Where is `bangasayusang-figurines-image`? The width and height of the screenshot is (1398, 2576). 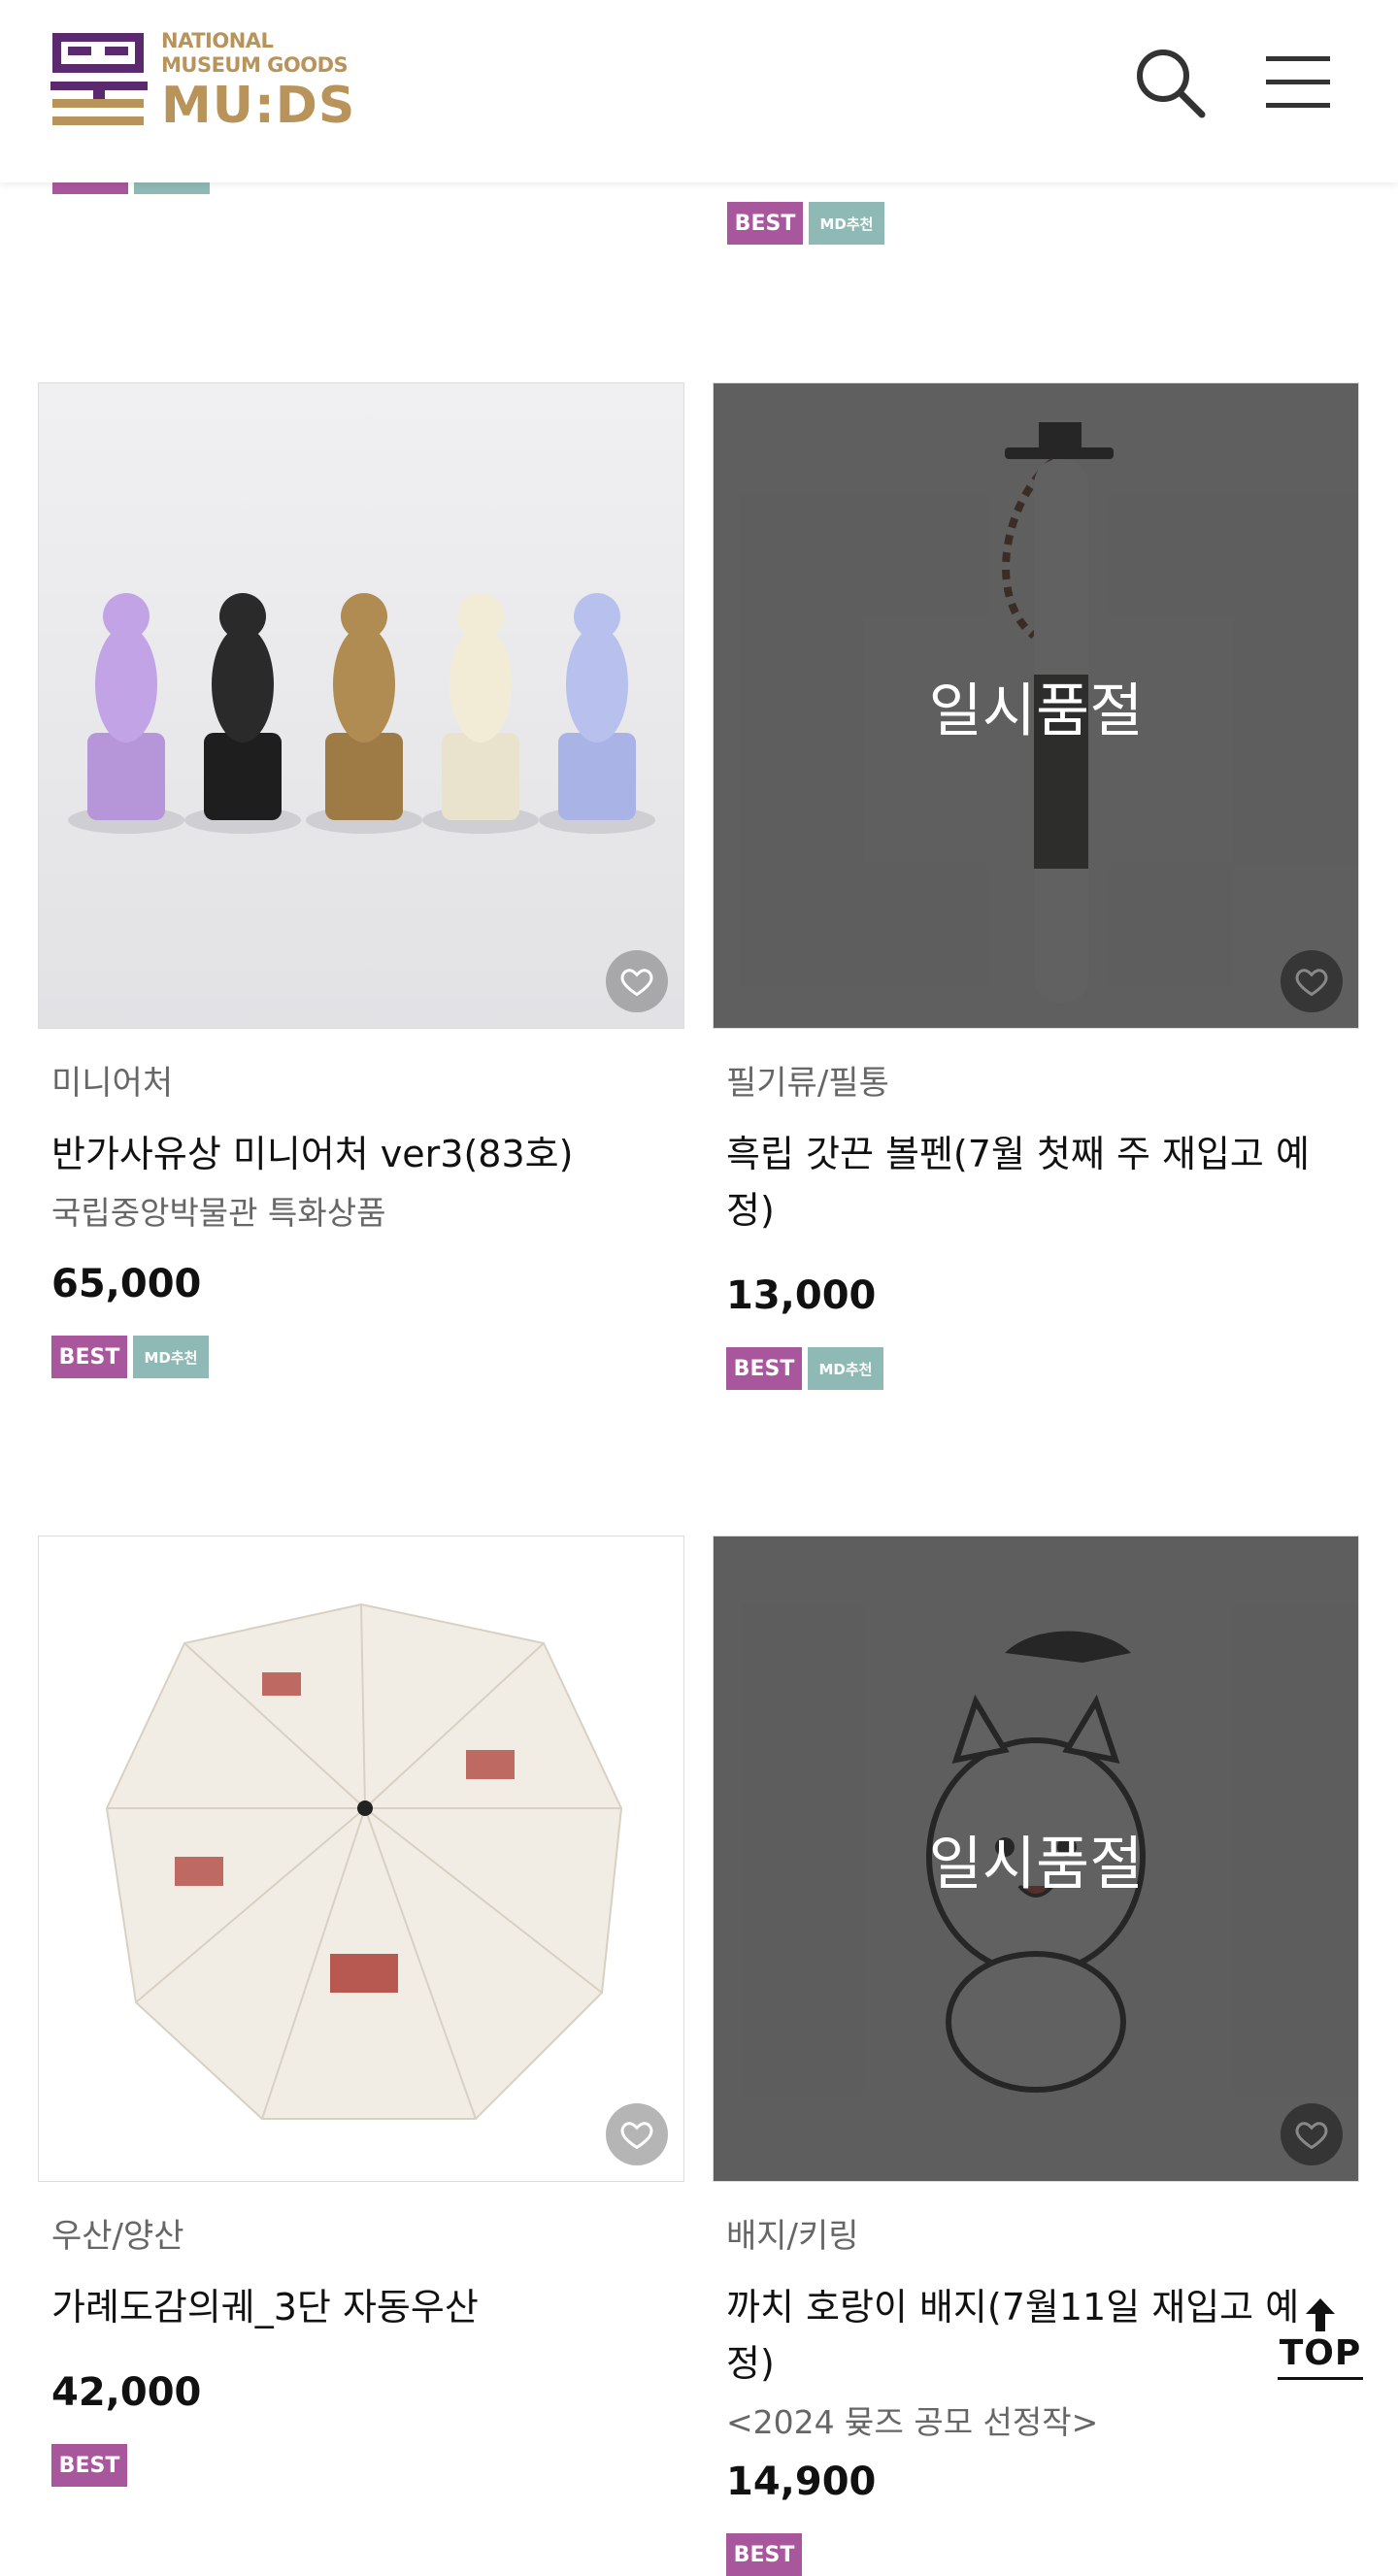 bangasayusang-figurines-image is located at coordinates (361, 705).